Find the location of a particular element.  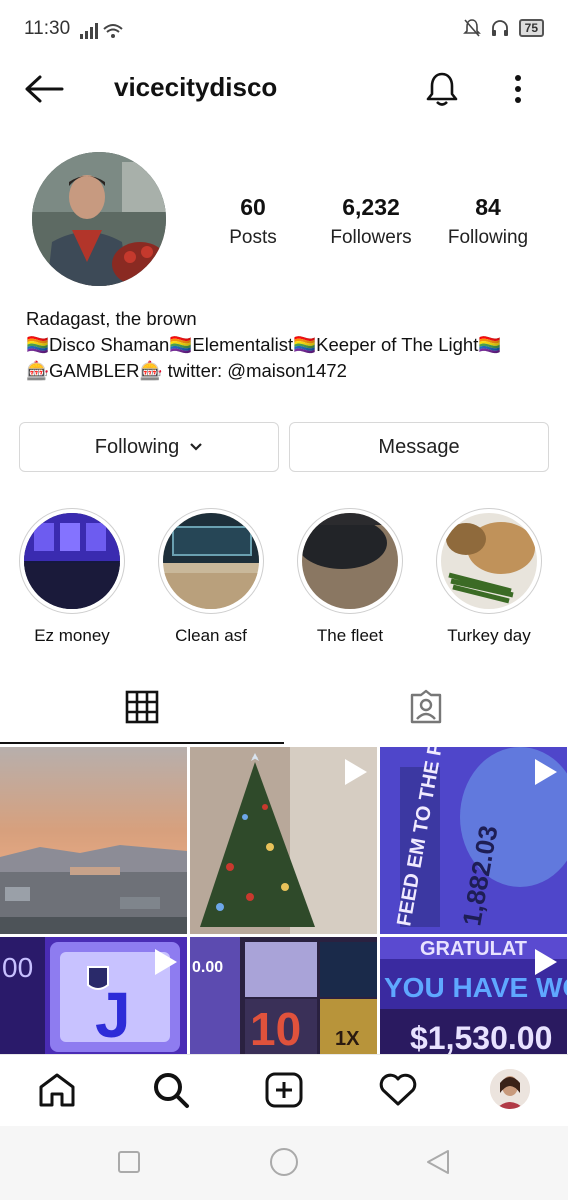

followers-count: 6,232 is located at coordinates (371, 207).